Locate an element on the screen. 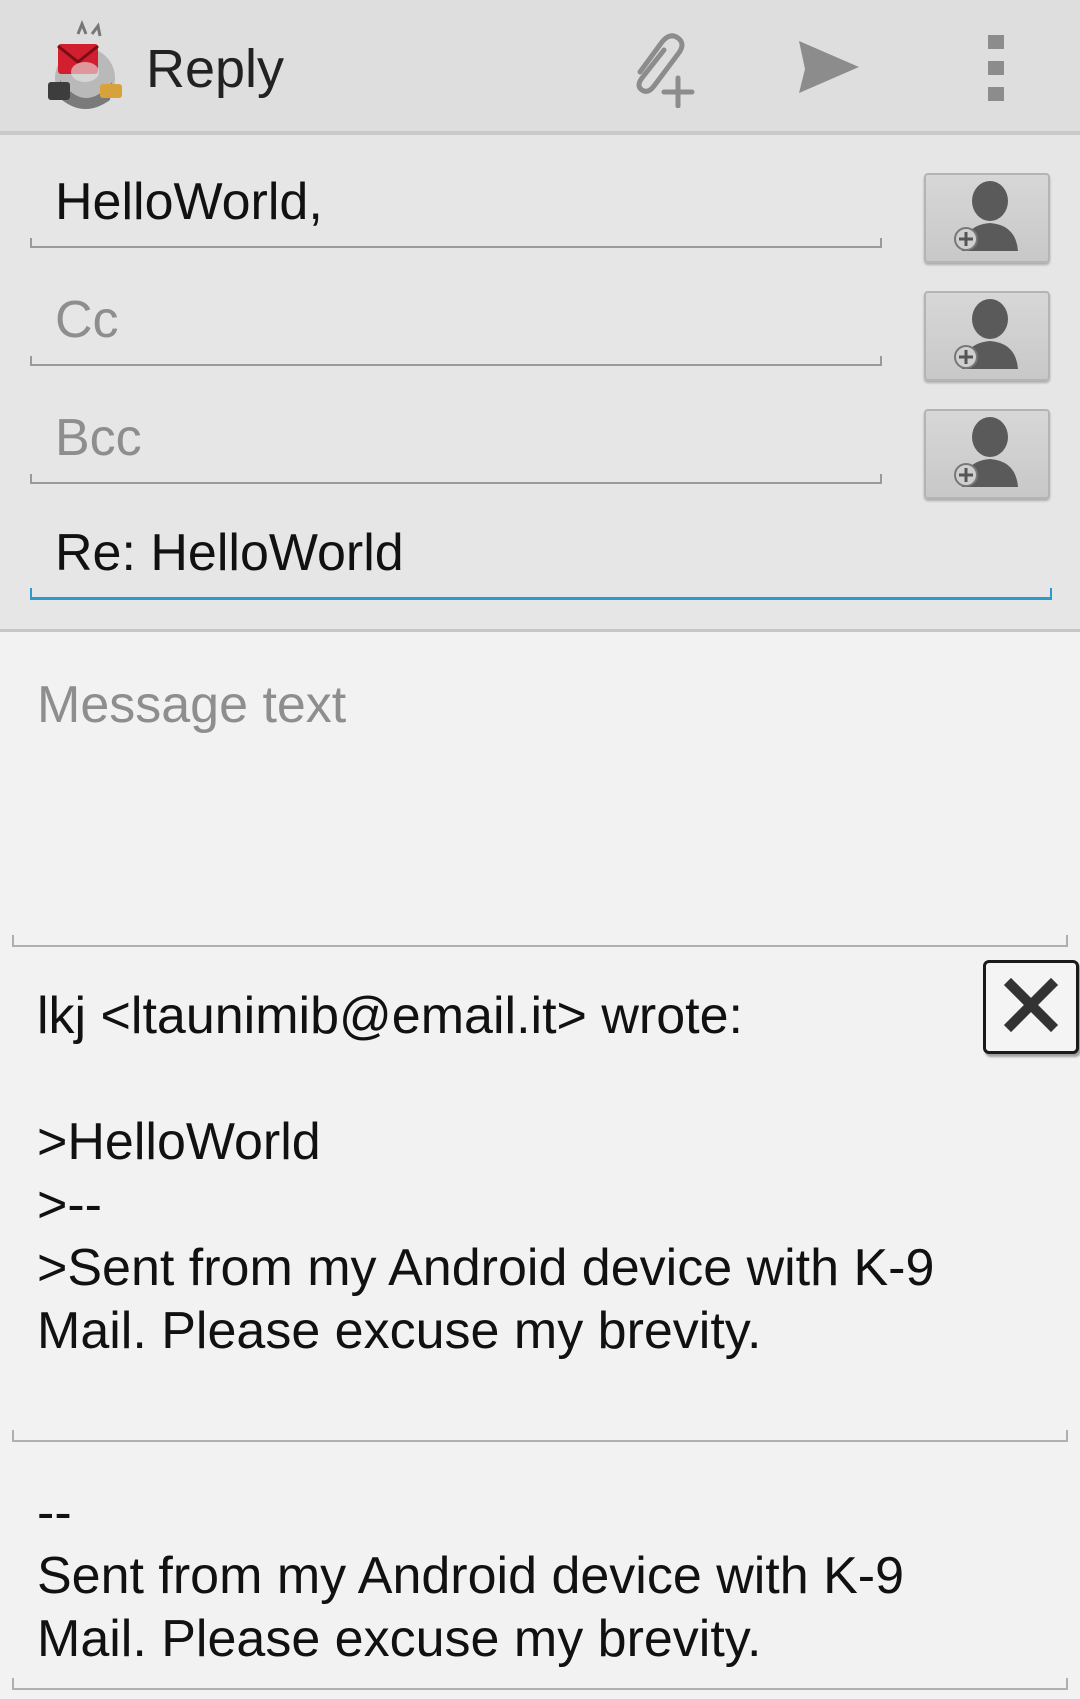 The width and height of the screenshot is (1080, 1699). overflow-menu-button is located at coordinates (996, 70).